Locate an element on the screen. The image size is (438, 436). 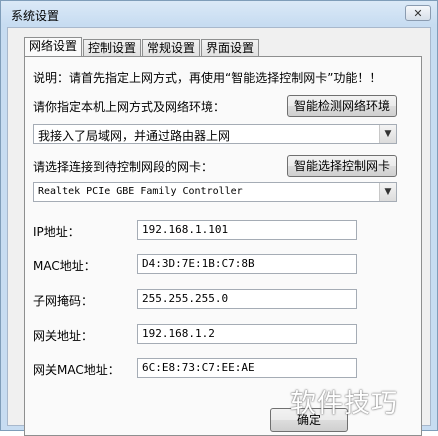
network-environment-label: 请你指定本机上网方式及网络环境： is located at coordinates (129, 107).